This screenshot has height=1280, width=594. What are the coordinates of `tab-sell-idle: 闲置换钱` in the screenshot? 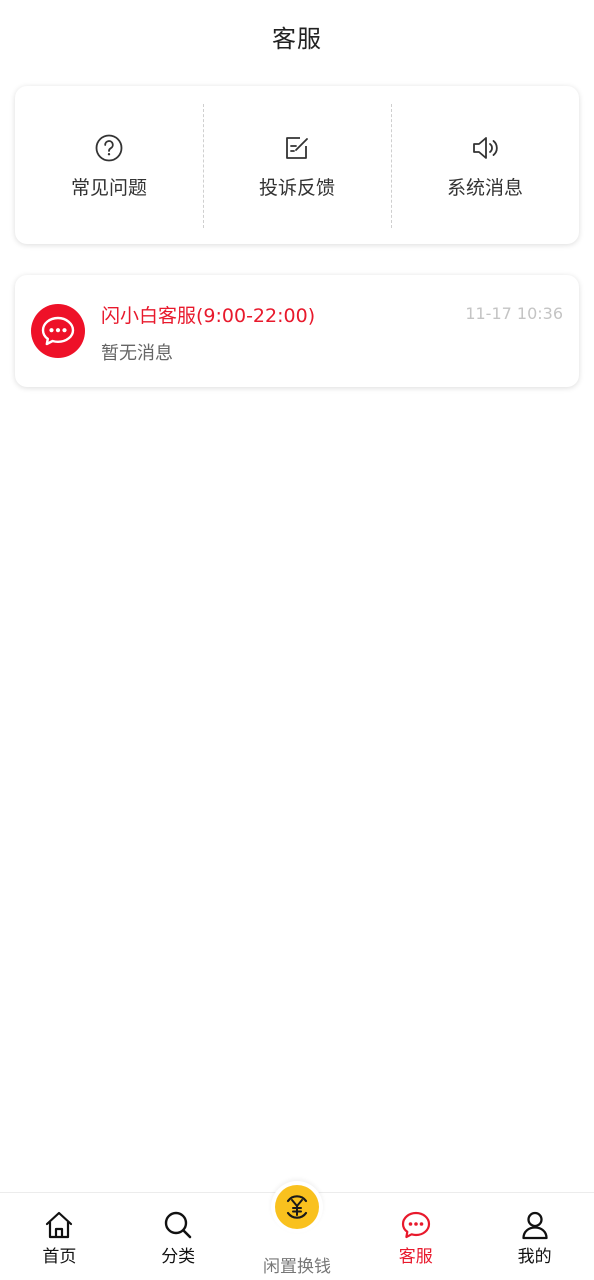 It's located at (297, 1230).